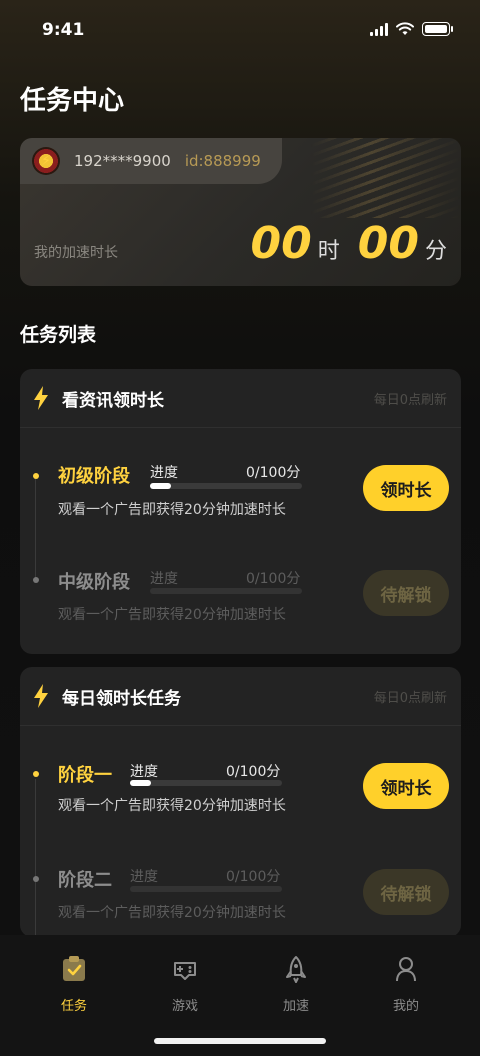 The width and height of the screenshot is (480, 1056). I want to click on section-title: 任务列表, so click(58, 335).